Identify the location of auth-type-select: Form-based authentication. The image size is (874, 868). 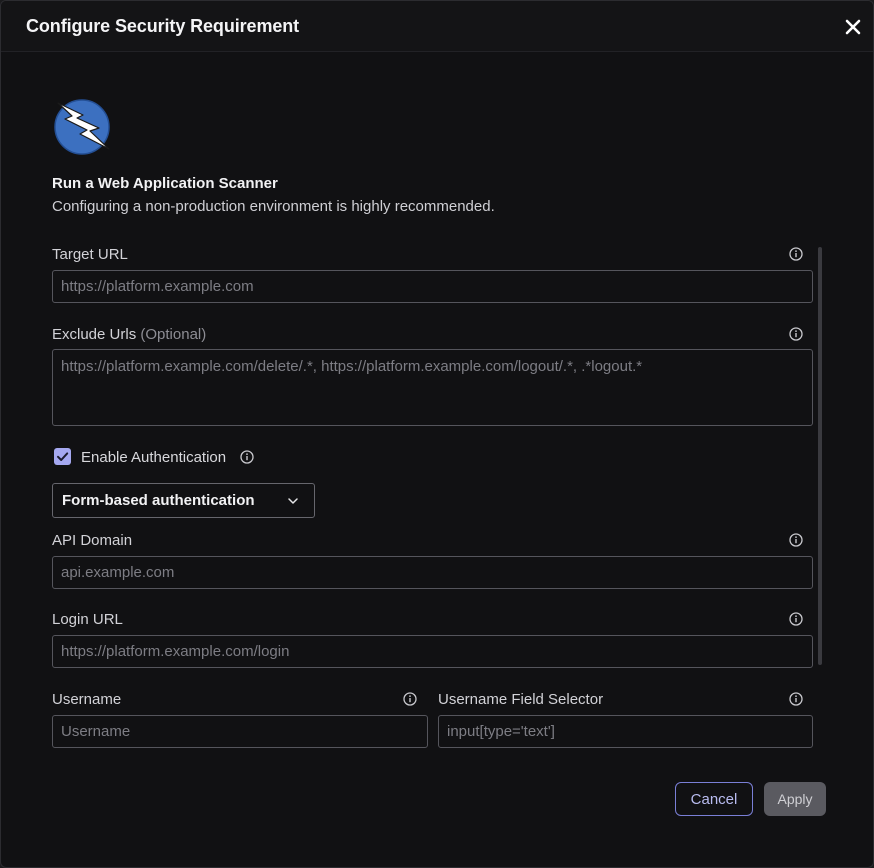
(183, 500).